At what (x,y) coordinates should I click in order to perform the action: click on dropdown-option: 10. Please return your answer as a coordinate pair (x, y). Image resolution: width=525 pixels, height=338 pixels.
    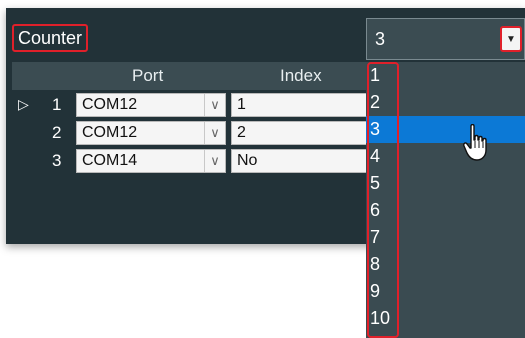
    Looking at the image, I should click on (445, 318).